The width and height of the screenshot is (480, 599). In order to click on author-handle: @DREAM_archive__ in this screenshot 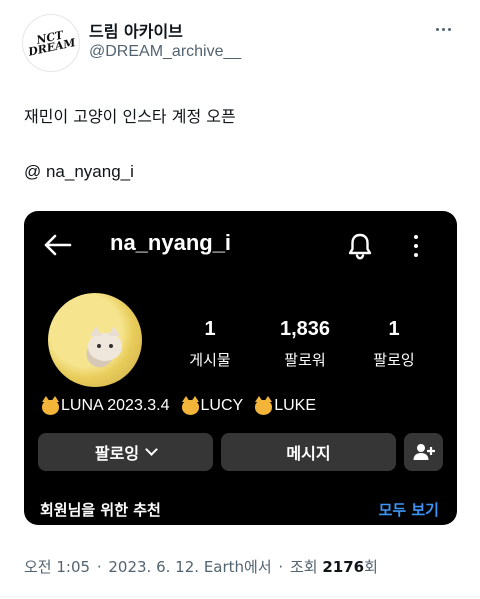, I will do `click(165, 52)`.